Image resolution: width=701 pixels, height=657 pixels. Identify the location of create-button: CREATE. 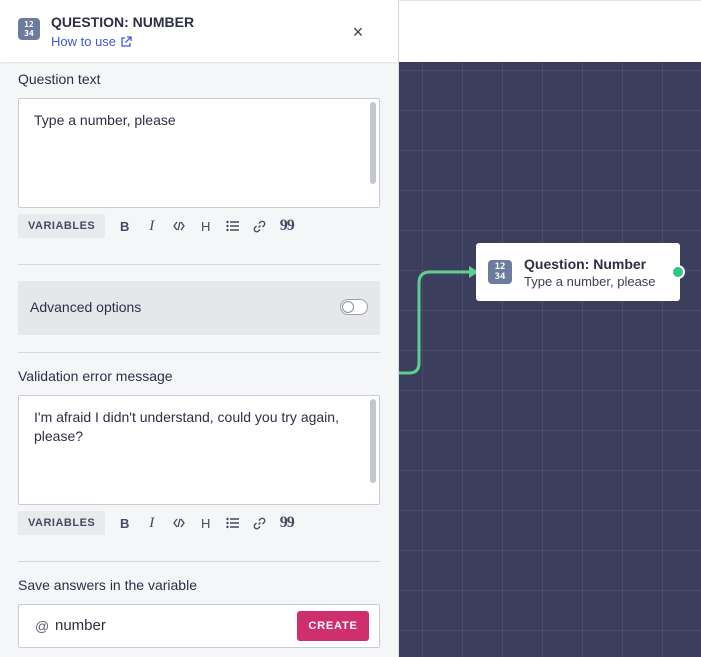
(333, 626).